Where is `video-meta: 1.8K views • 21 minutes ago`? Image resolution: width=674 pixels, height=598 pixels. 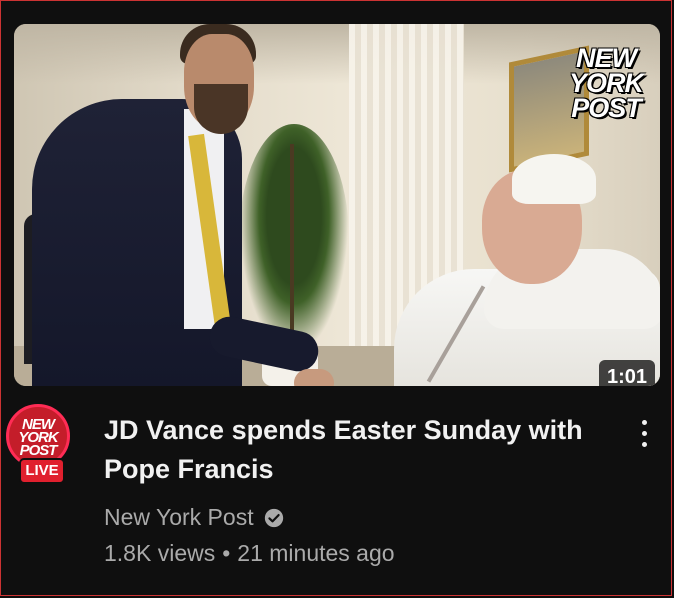 video-meta: 1.8K views • 21 minutes ago is located at coordinates (249, 553).